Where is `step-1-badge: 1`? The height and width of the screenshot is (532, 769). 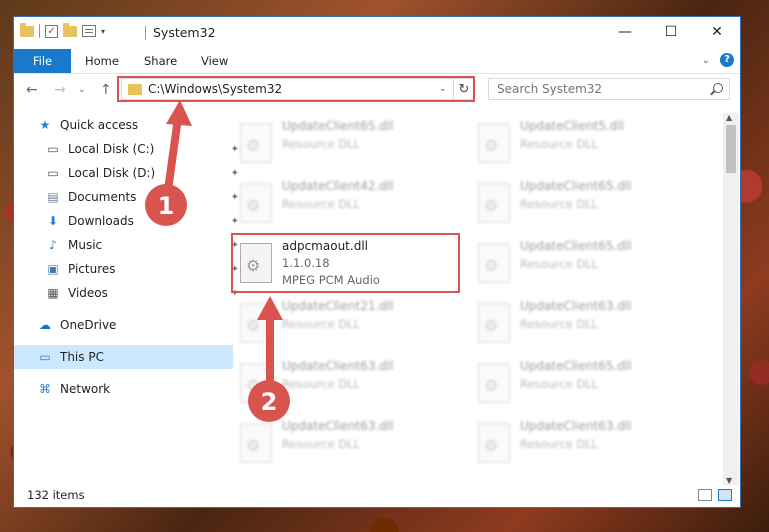 step-1-badge: 1 is located at coordinates (166, 205).